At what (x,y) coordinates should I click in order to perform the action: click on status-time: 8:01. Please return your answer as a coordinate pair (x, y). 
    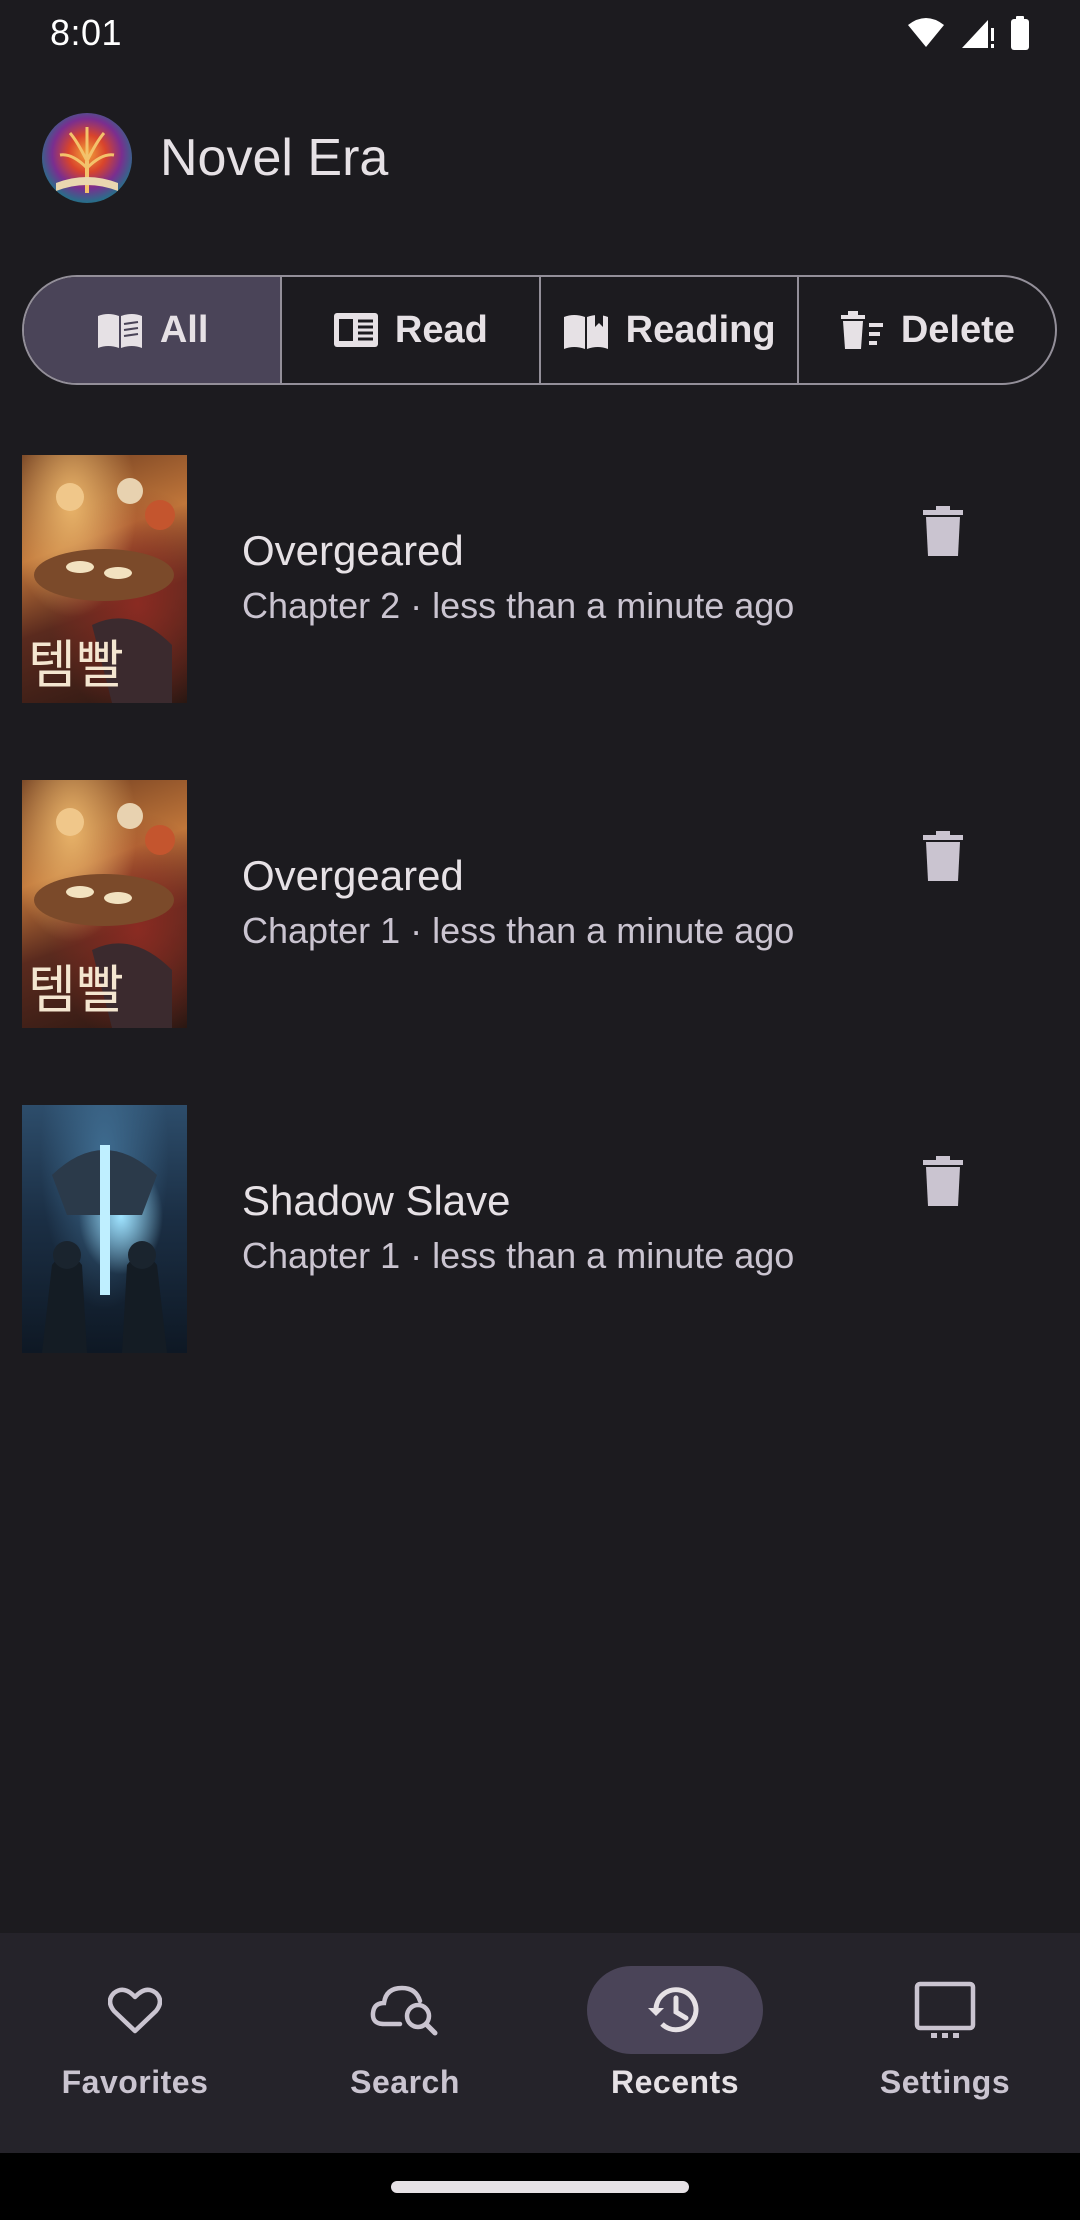
    Looking at the image, I should click on (86, 32).